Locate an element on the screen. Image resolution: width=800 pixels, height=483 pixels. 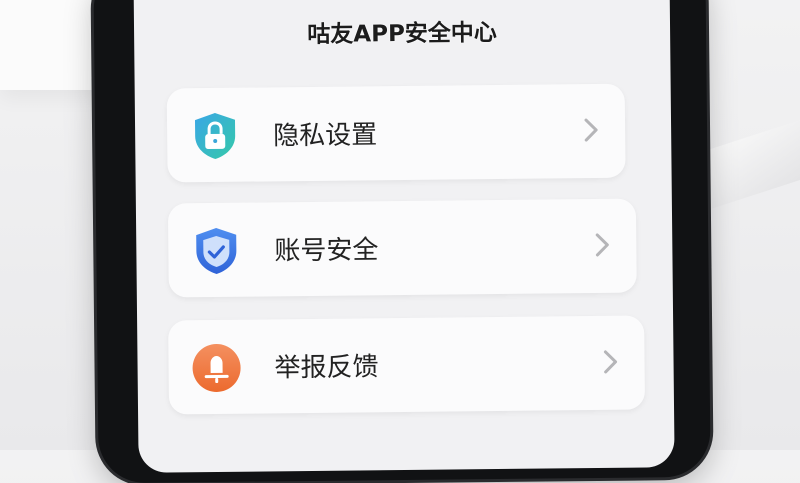
menu-item-label: 举报反馈 is located at coordinates (326, 368).